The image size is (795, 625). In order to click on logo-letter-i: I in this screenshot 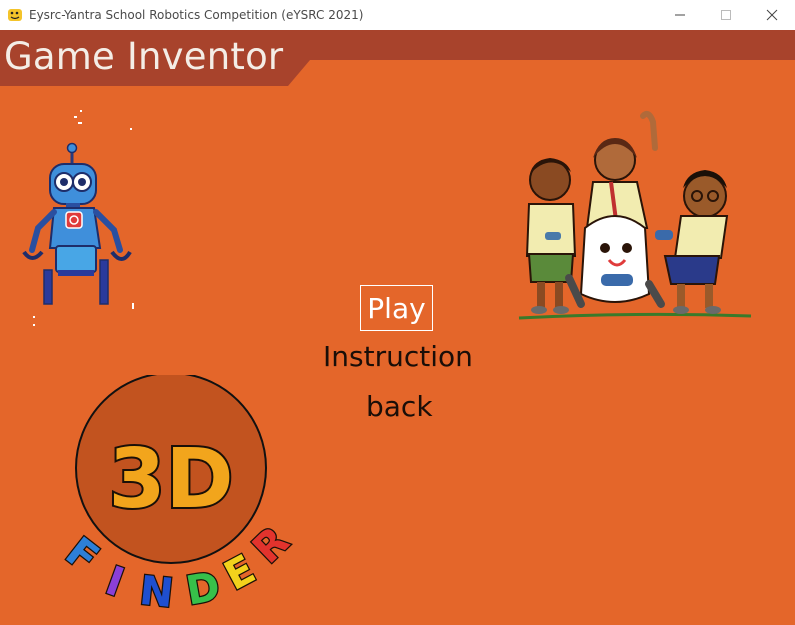, I will do `click(115, 582)`.